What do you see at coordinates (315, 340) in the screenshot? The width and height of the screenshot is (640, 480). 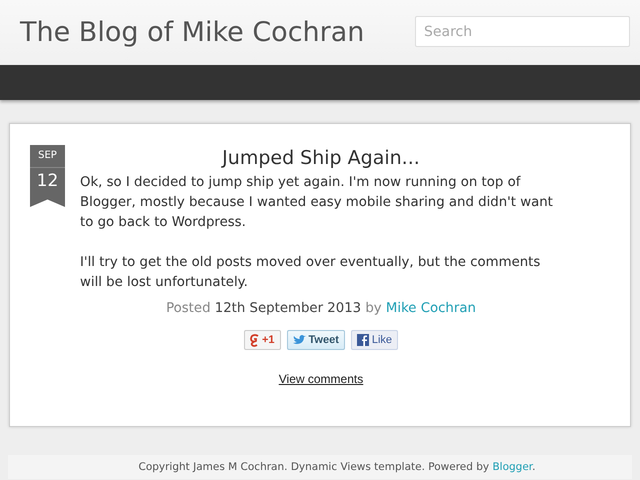 I see `tweet-button: Tweet` at bounding box center [315, 340].